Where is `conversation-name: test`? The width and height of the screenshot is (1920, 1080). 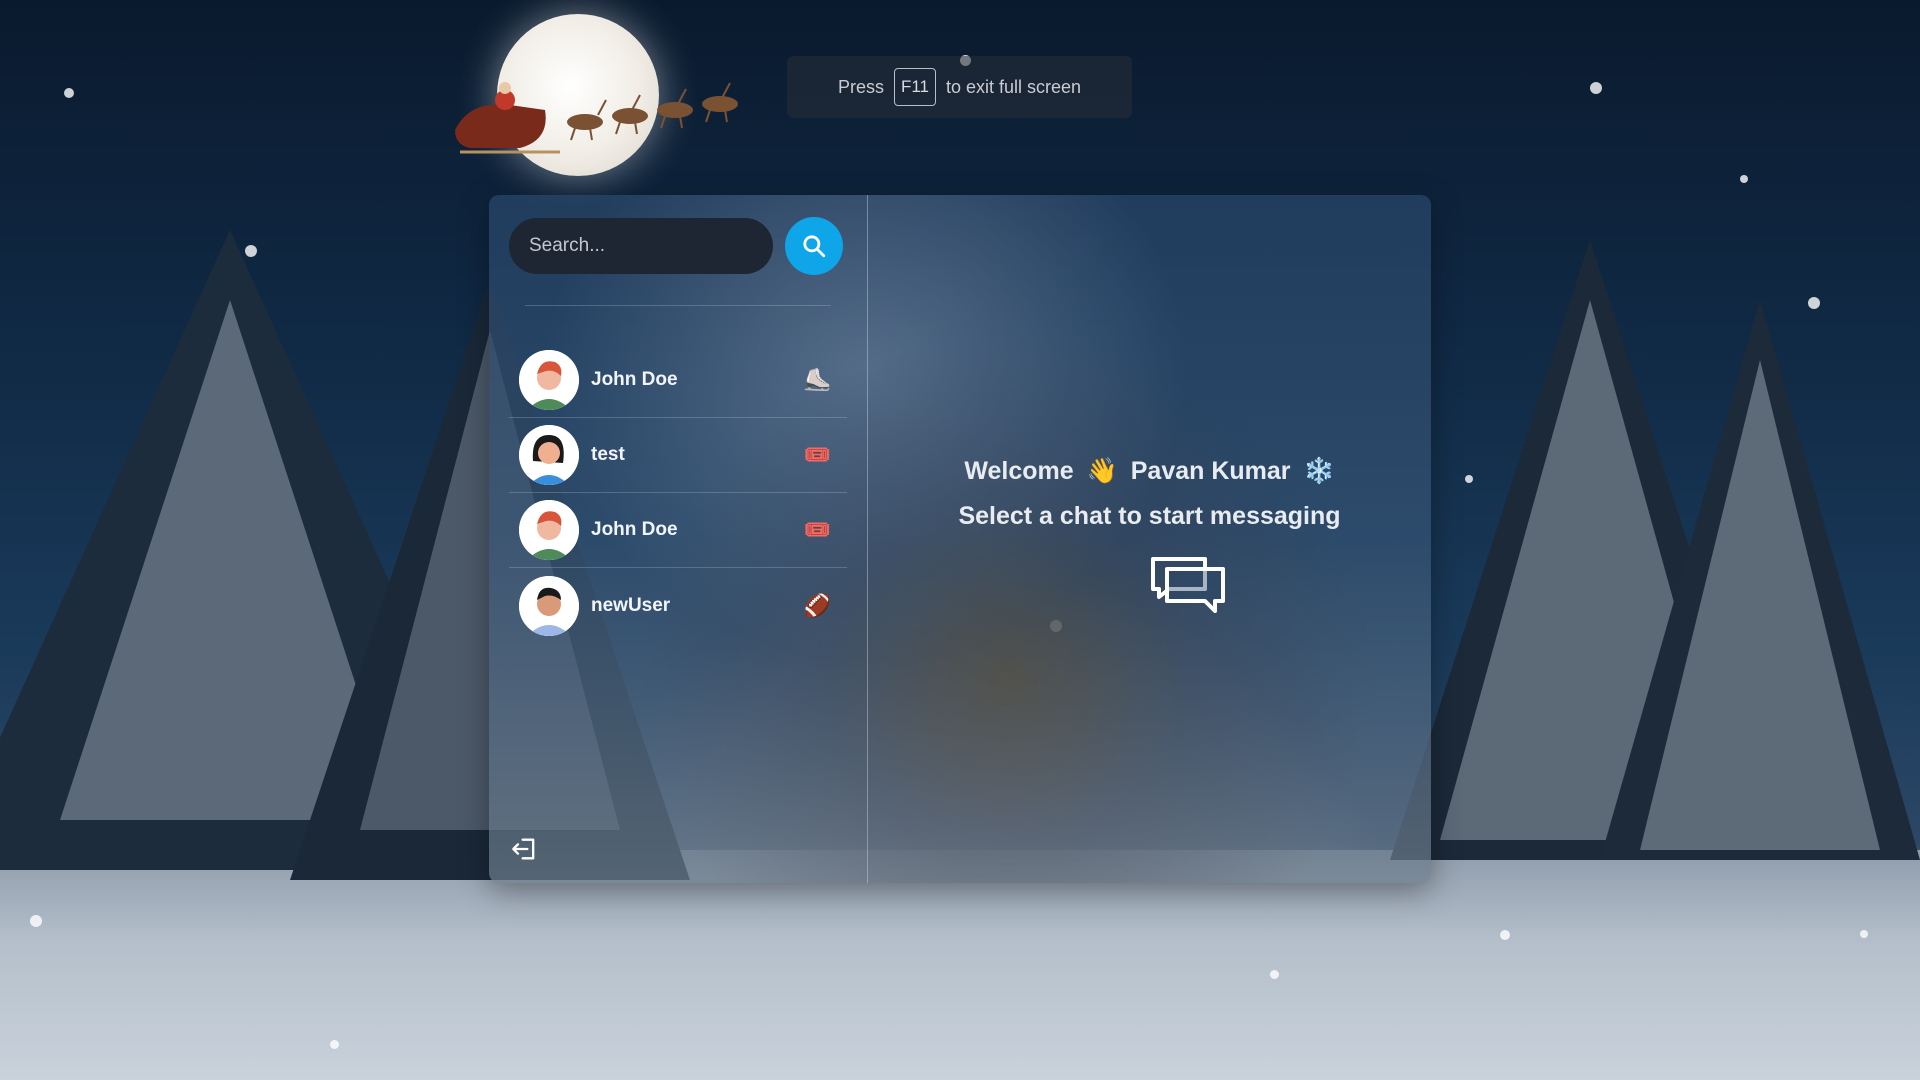
conversation-name: test is located at coordinates (608, 454).